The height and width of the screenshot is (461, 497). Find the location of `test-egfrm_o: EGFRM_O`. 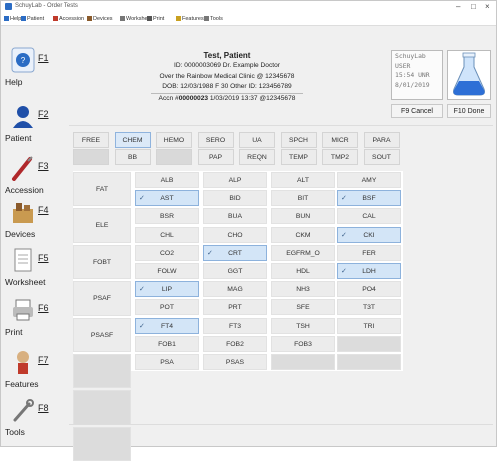

test-egfrm_o: EGFRM_O is located at coordinates (303, 252).